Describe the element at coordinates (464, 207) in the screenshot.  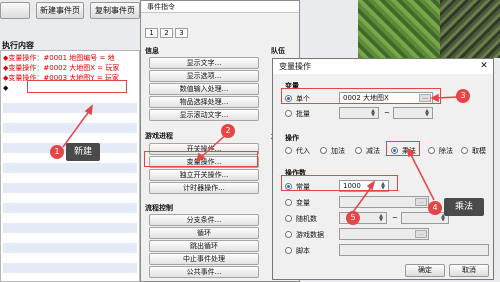
I see `annotation-multiply: 乘法` at that location.